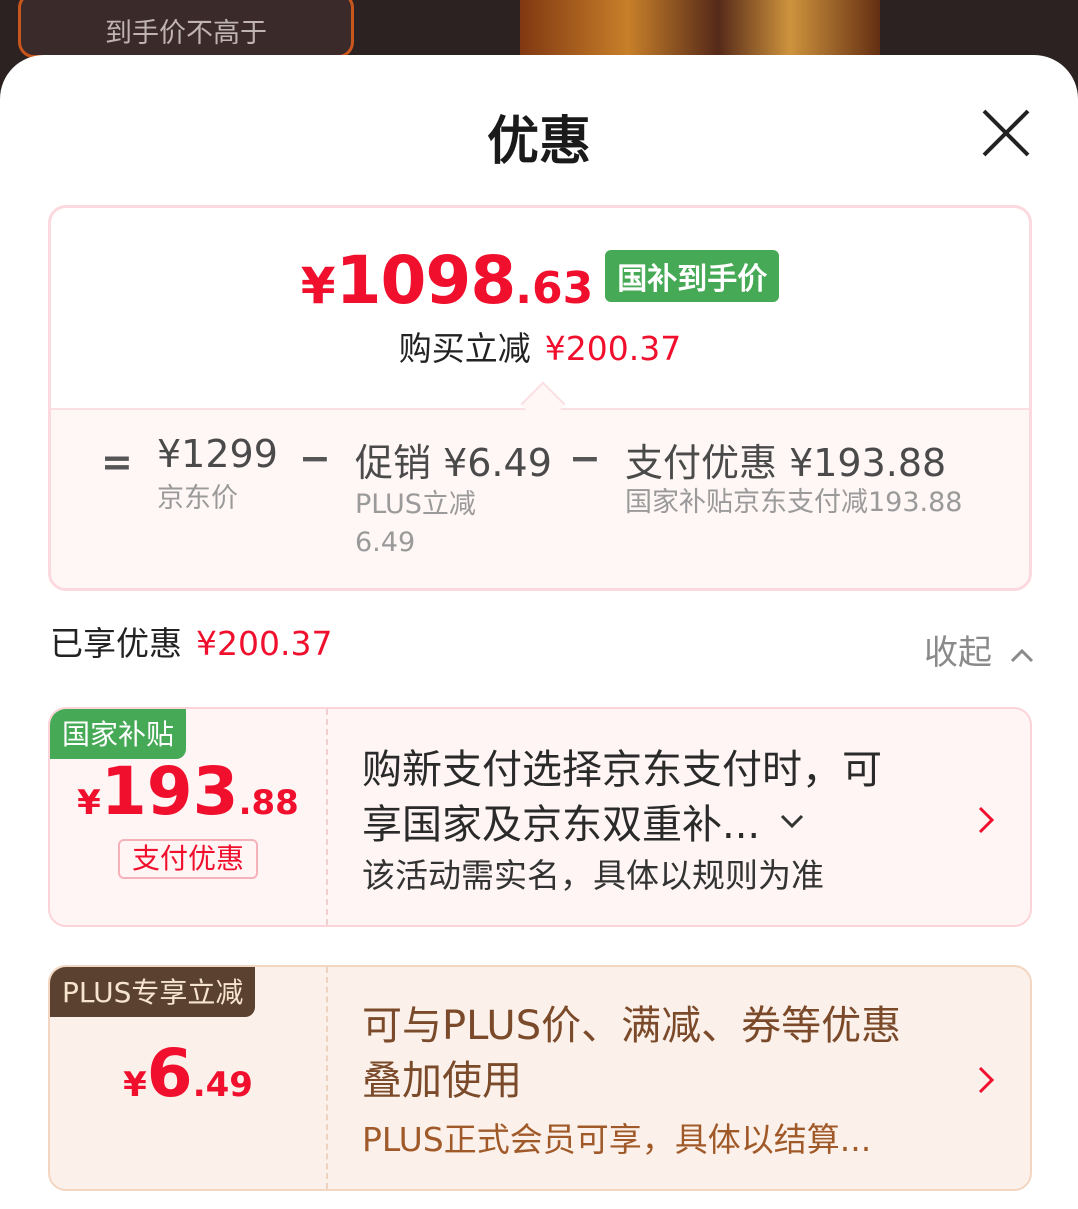 The width and height of the screenshot is (1078, 1209). What do you see at coordinates (415, 504) in the screenshot?
I see `promo-sub-line1: PLUS立减` at bounding box center [415, 504].